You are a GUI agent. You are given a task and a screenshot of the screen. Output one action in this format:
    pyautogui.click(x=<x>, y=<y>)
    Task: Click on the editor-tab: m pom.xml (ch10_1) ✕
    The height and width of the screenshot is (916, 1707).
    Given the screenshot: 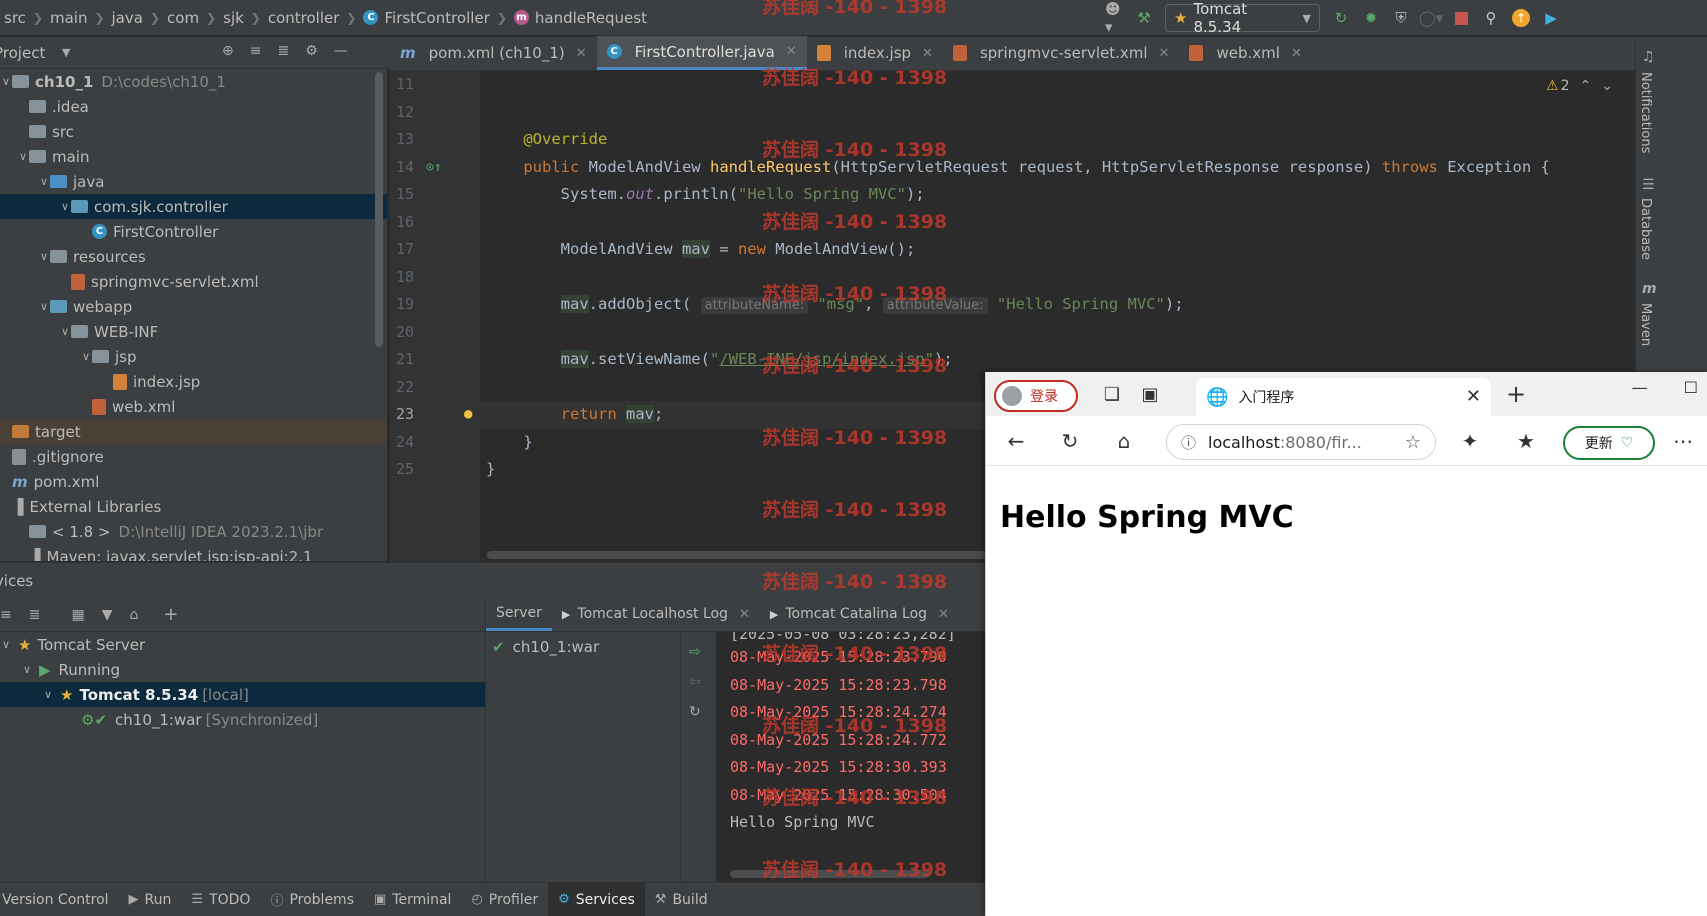 What is the action you would take?
    pyautogui.click(x=493, y=53)
    